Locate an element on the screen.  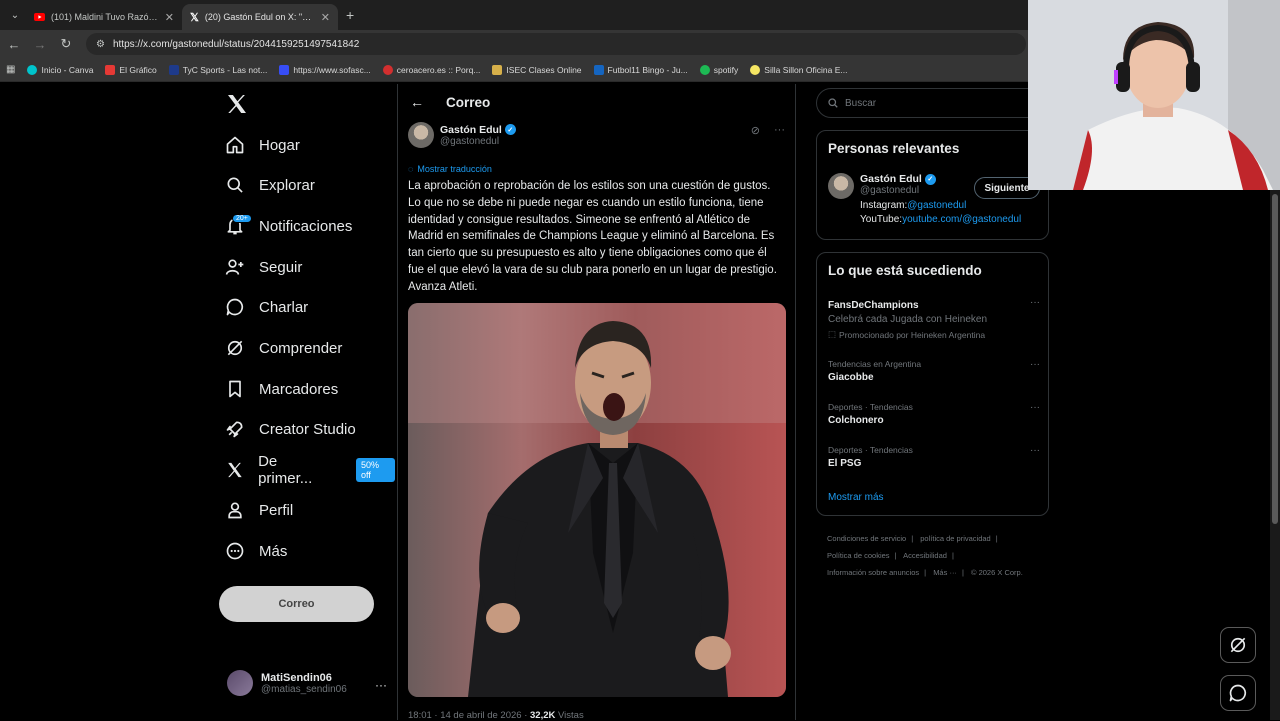
page-scrollbar is located at coordinates (1275, 455).